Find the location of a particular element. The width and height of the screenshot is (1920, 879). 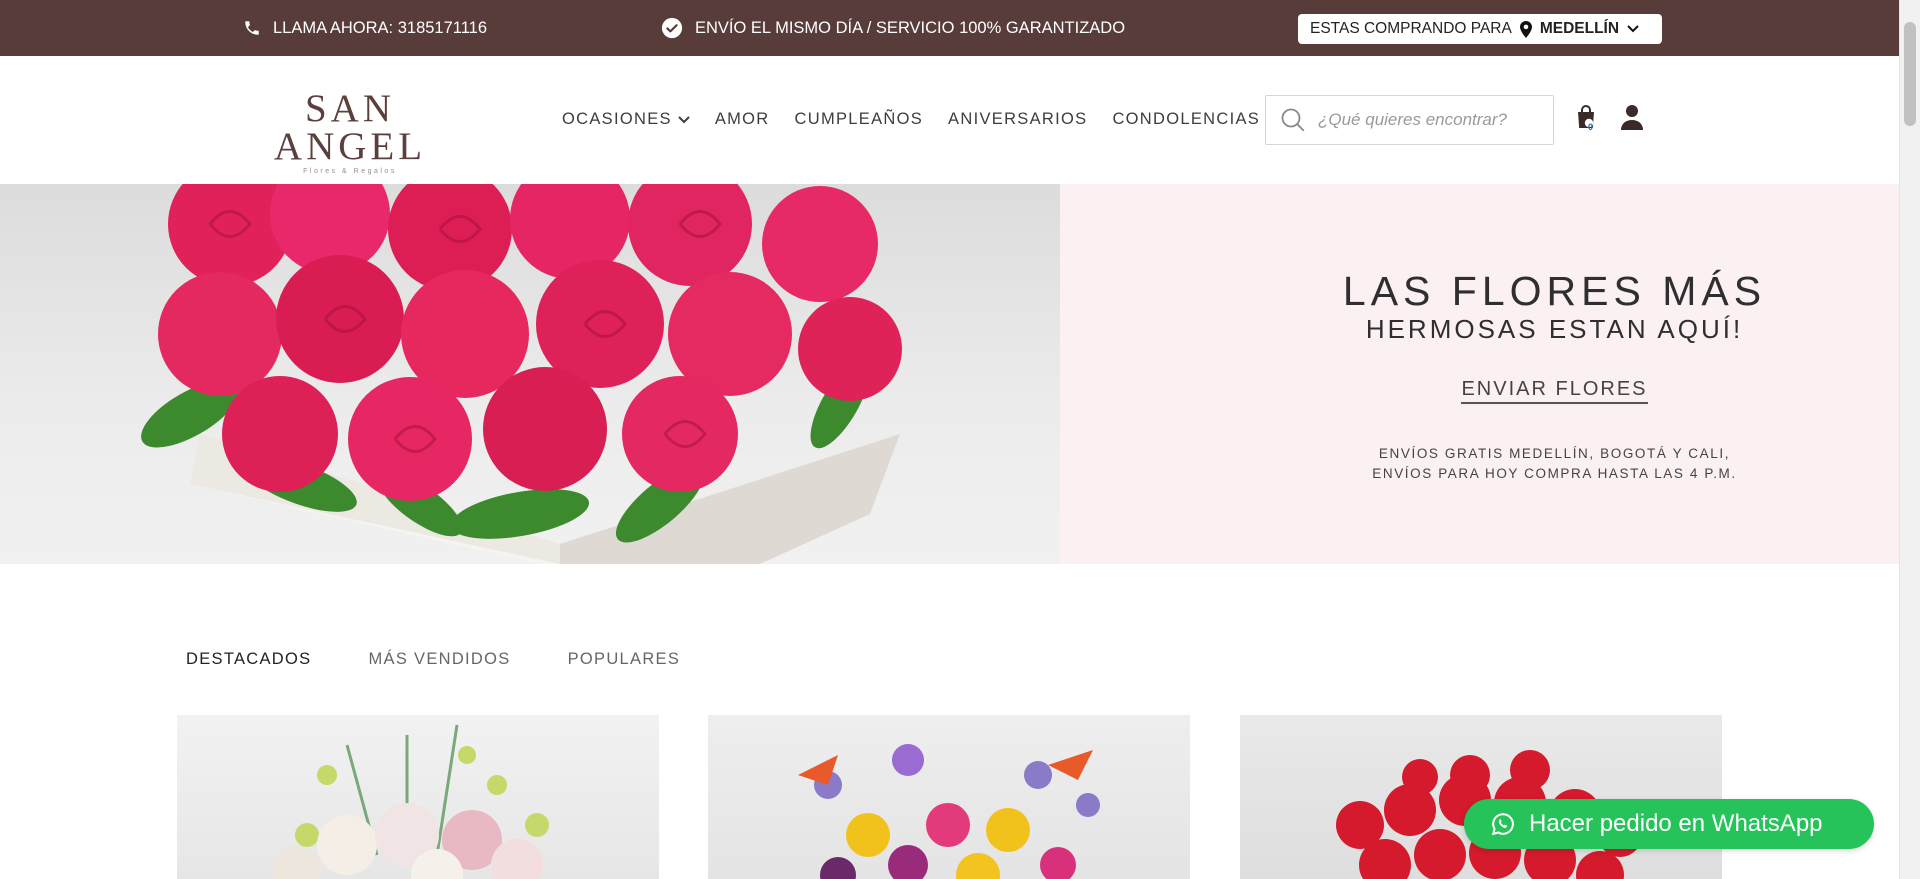

nav-label: CONDOLENCIAS is located at coordinates (1186, 119).